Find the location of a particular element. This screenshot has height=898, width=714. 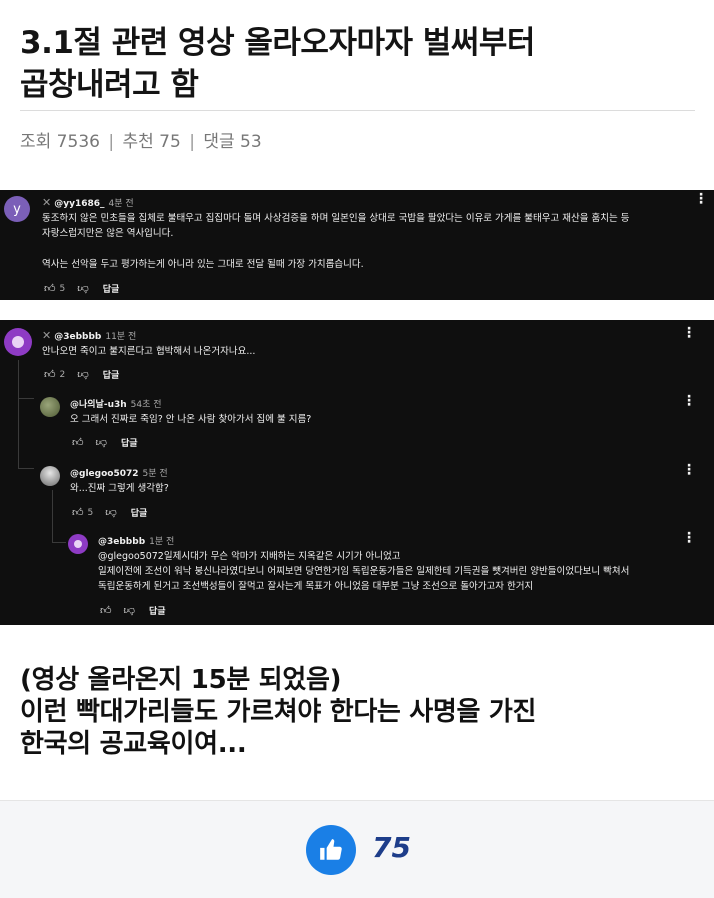

comment-time: 1분 전 is located at coordinates (161, 542).